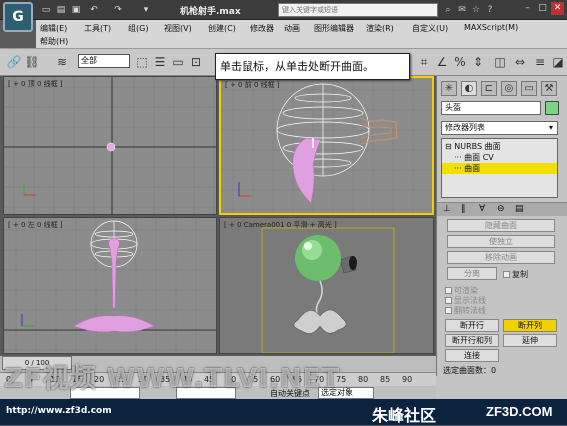 The image size is (567, 426). I want to click on show-end-result-icon: ‖, so click(463, 209).